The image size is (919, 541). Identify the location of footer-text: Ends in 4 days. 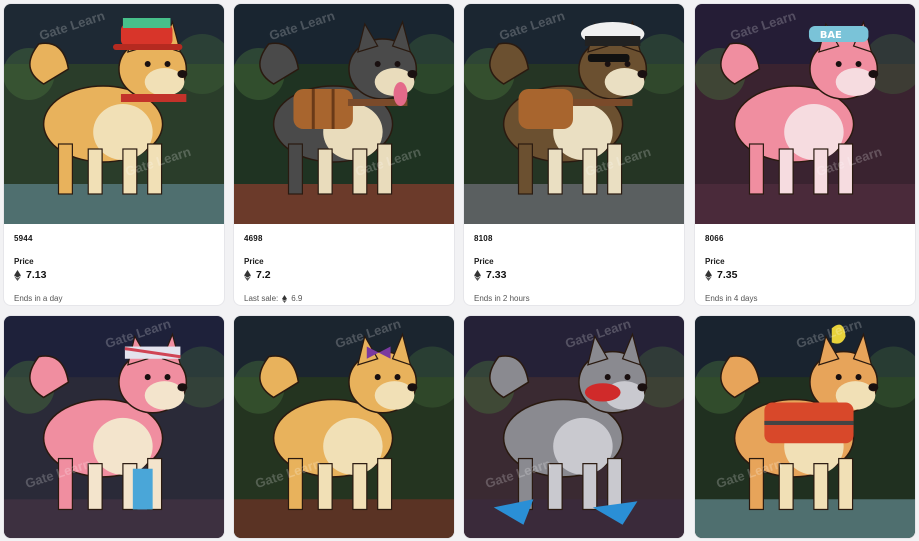
(731, 298).